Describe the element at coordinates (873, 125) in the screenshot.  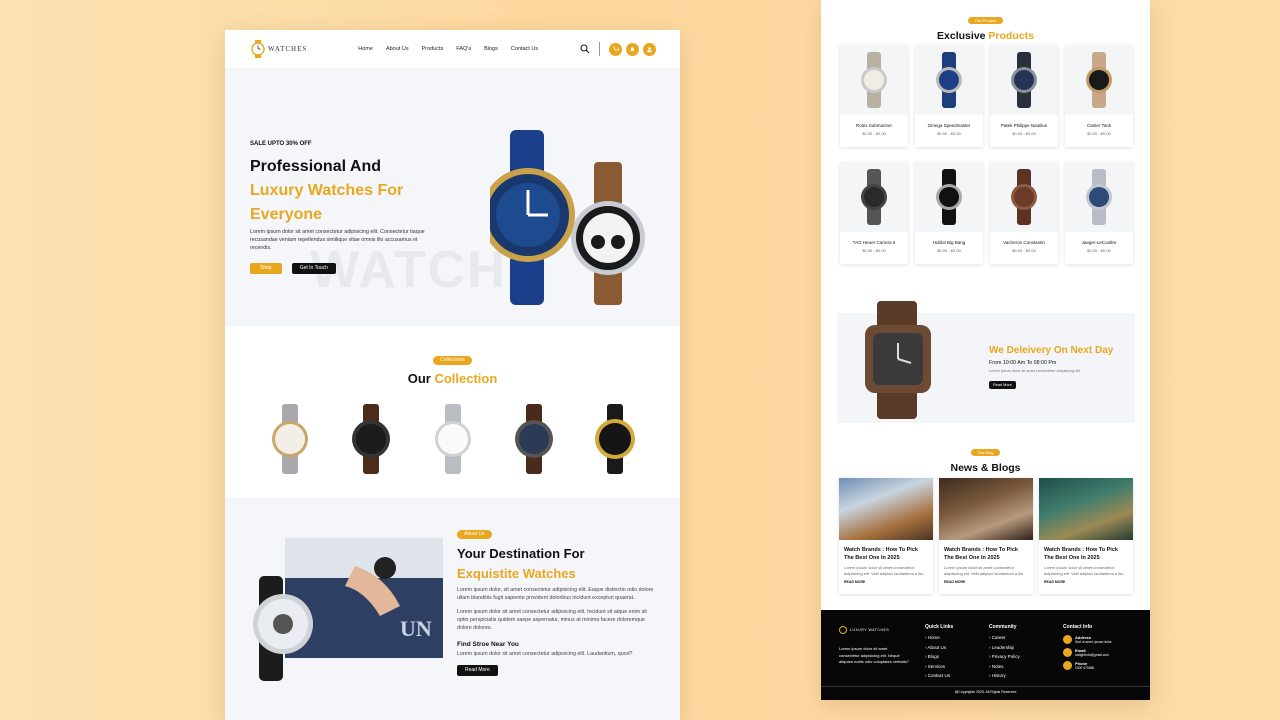
I see `product-name: Rolex Submariner` at that location.